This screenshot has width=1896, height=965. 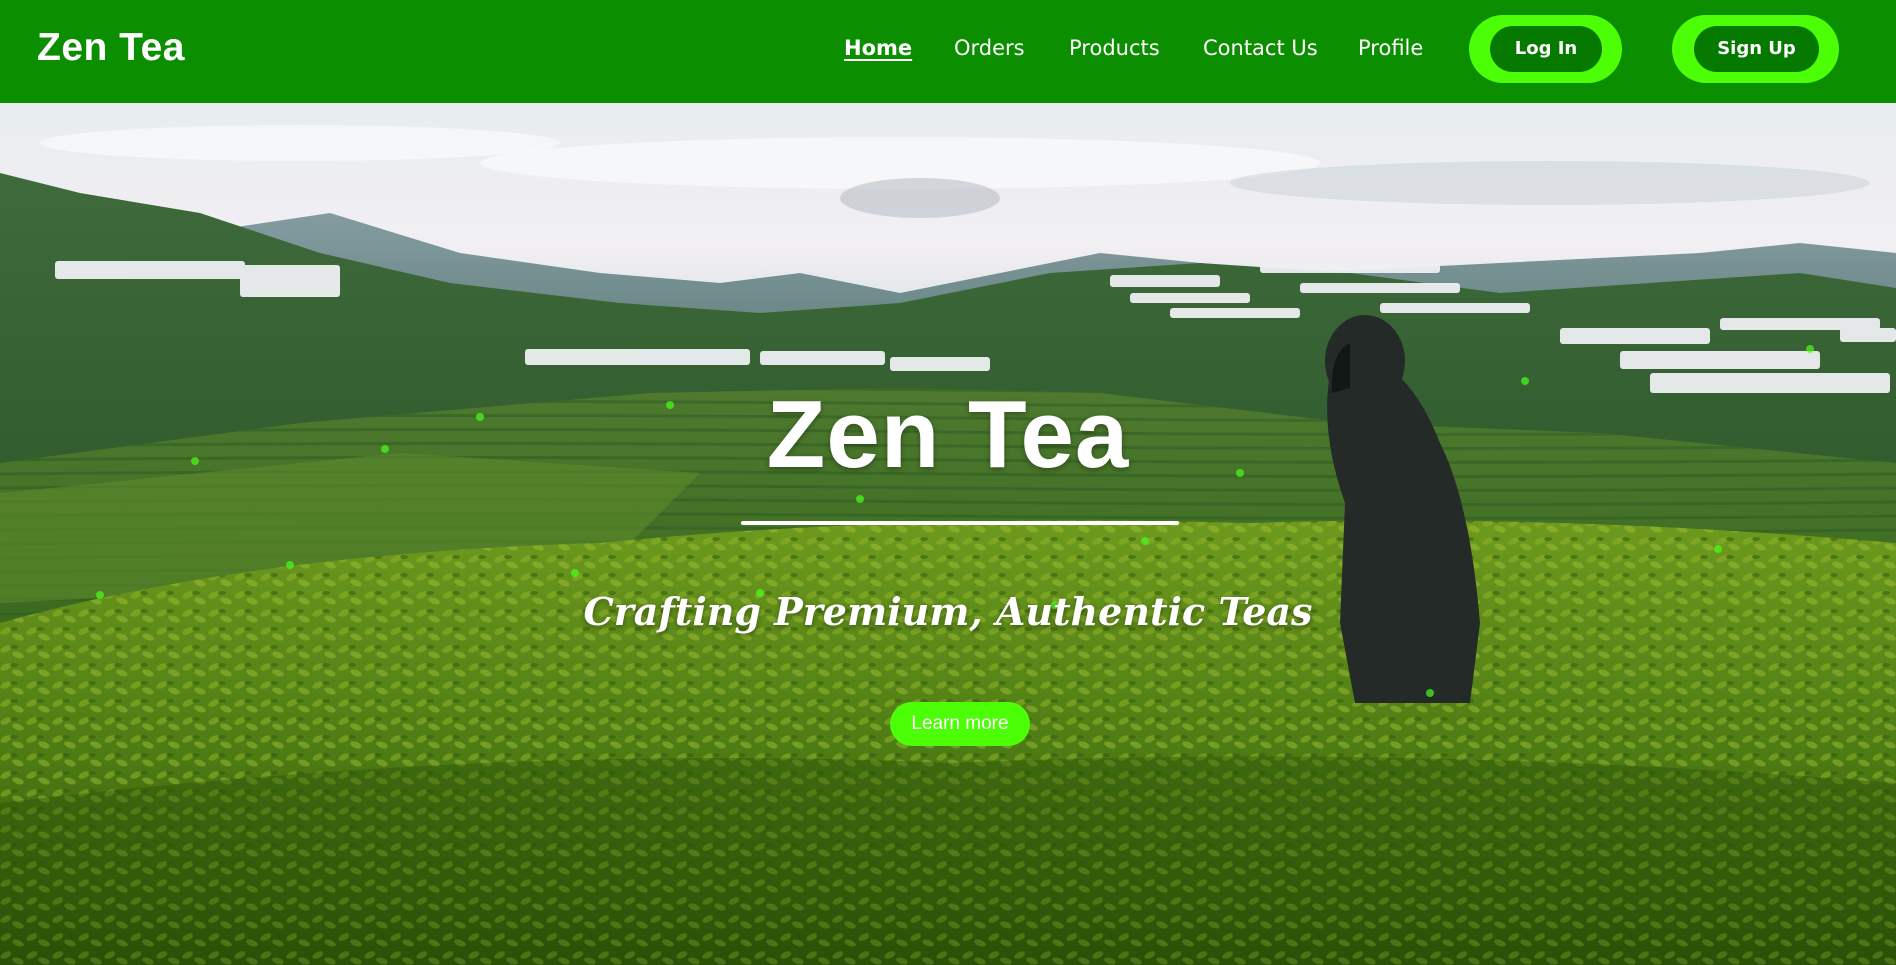 What do you see at coordinates (1260, 48) in the screenshot?
I see `nav-link-contact-us: Contact Us` at bounding box center [1260, 48].